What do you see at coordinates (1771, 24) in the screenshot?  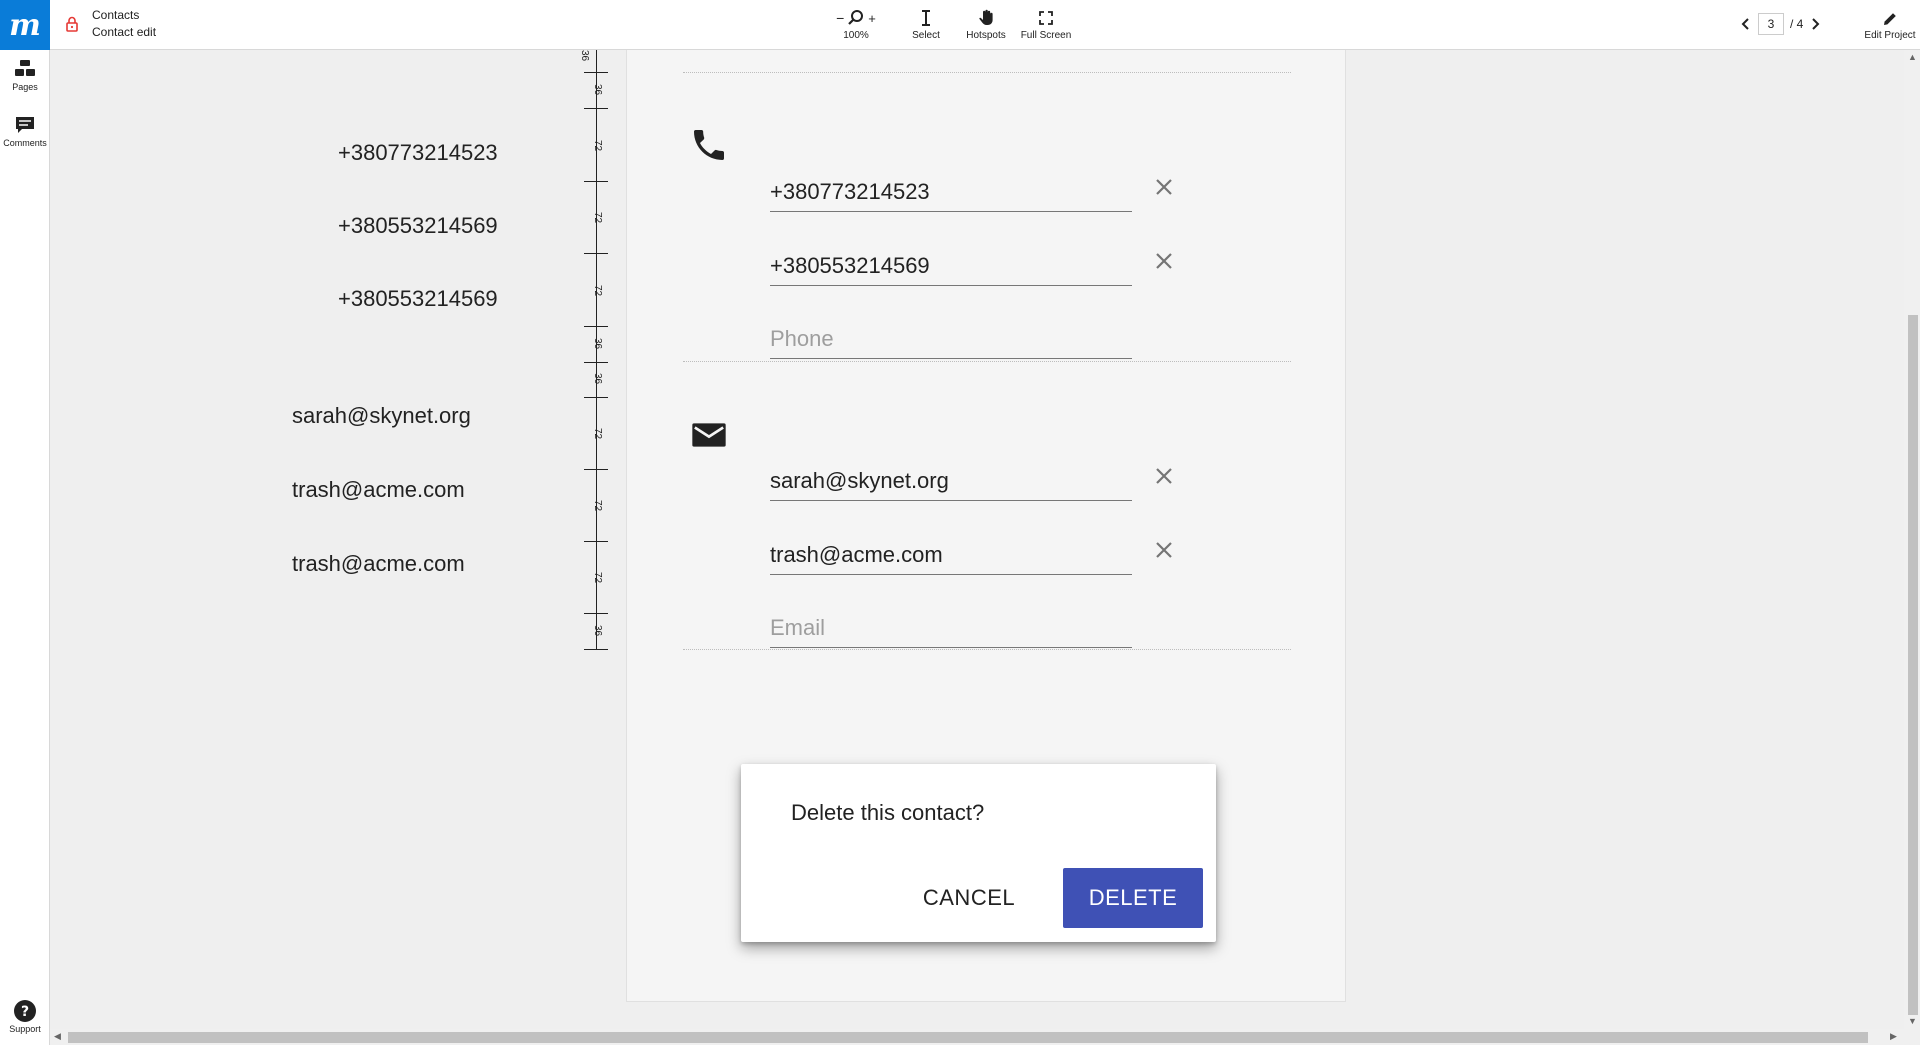 I see `page-number-input: 3` at bounding box center [1771, 24].